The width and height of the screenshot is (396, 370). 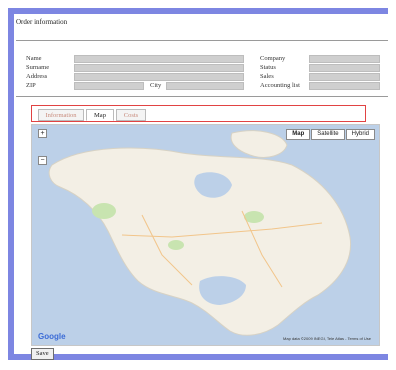 I want to click on city-label: City, so click(x=156, y=85).